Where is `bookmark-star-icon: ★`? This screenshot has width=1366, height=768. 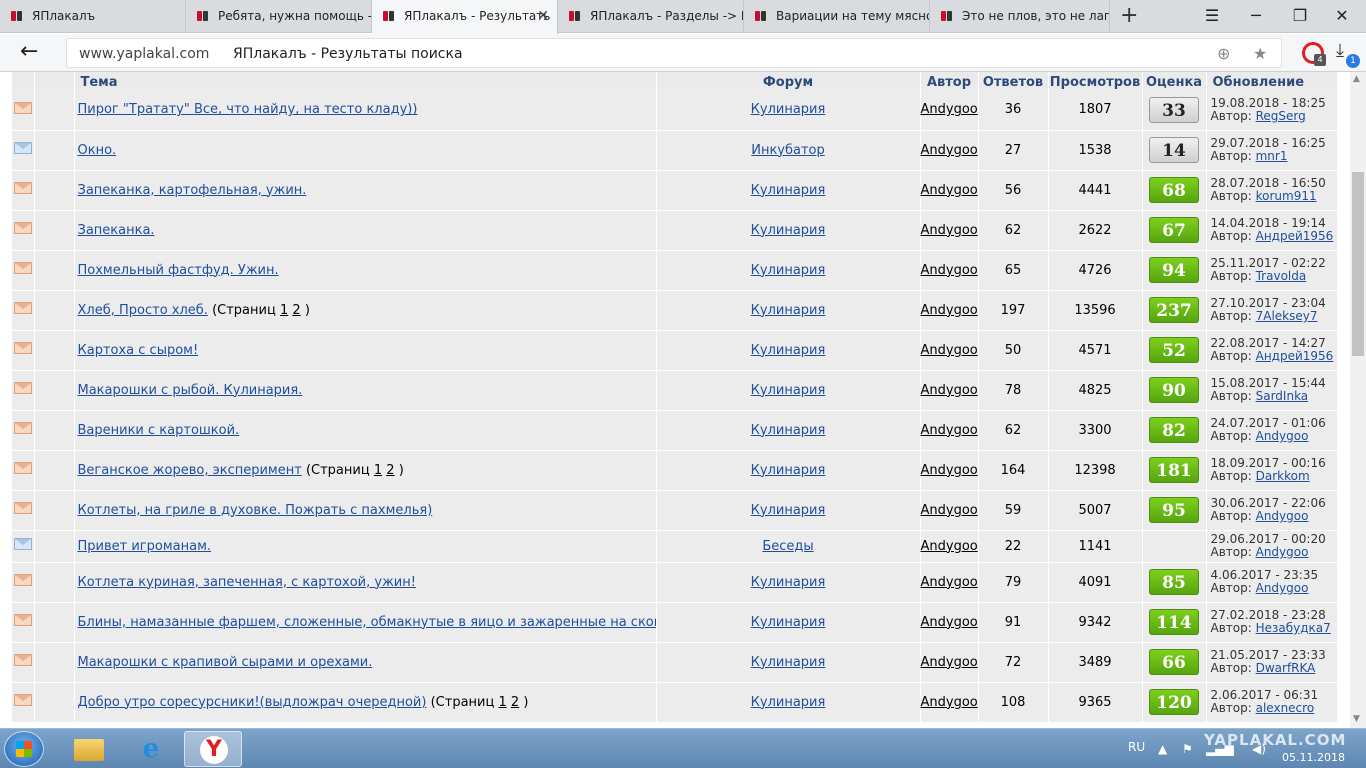
bookmark-star-icon: ★ is located at coordinates (1260, 53).